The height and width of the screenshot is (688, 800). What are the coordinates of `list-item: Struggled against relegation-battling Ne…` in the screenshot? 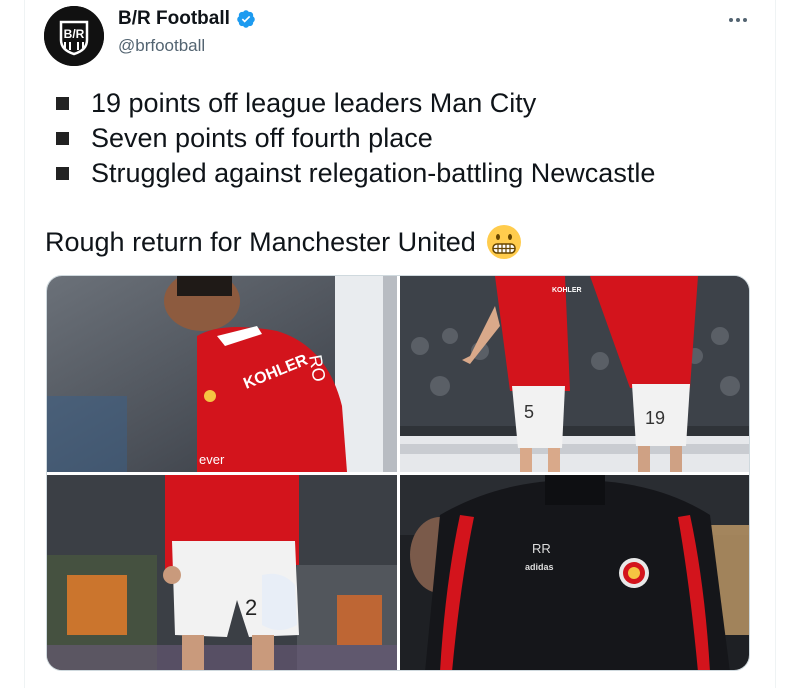 It's located at (354, 173).